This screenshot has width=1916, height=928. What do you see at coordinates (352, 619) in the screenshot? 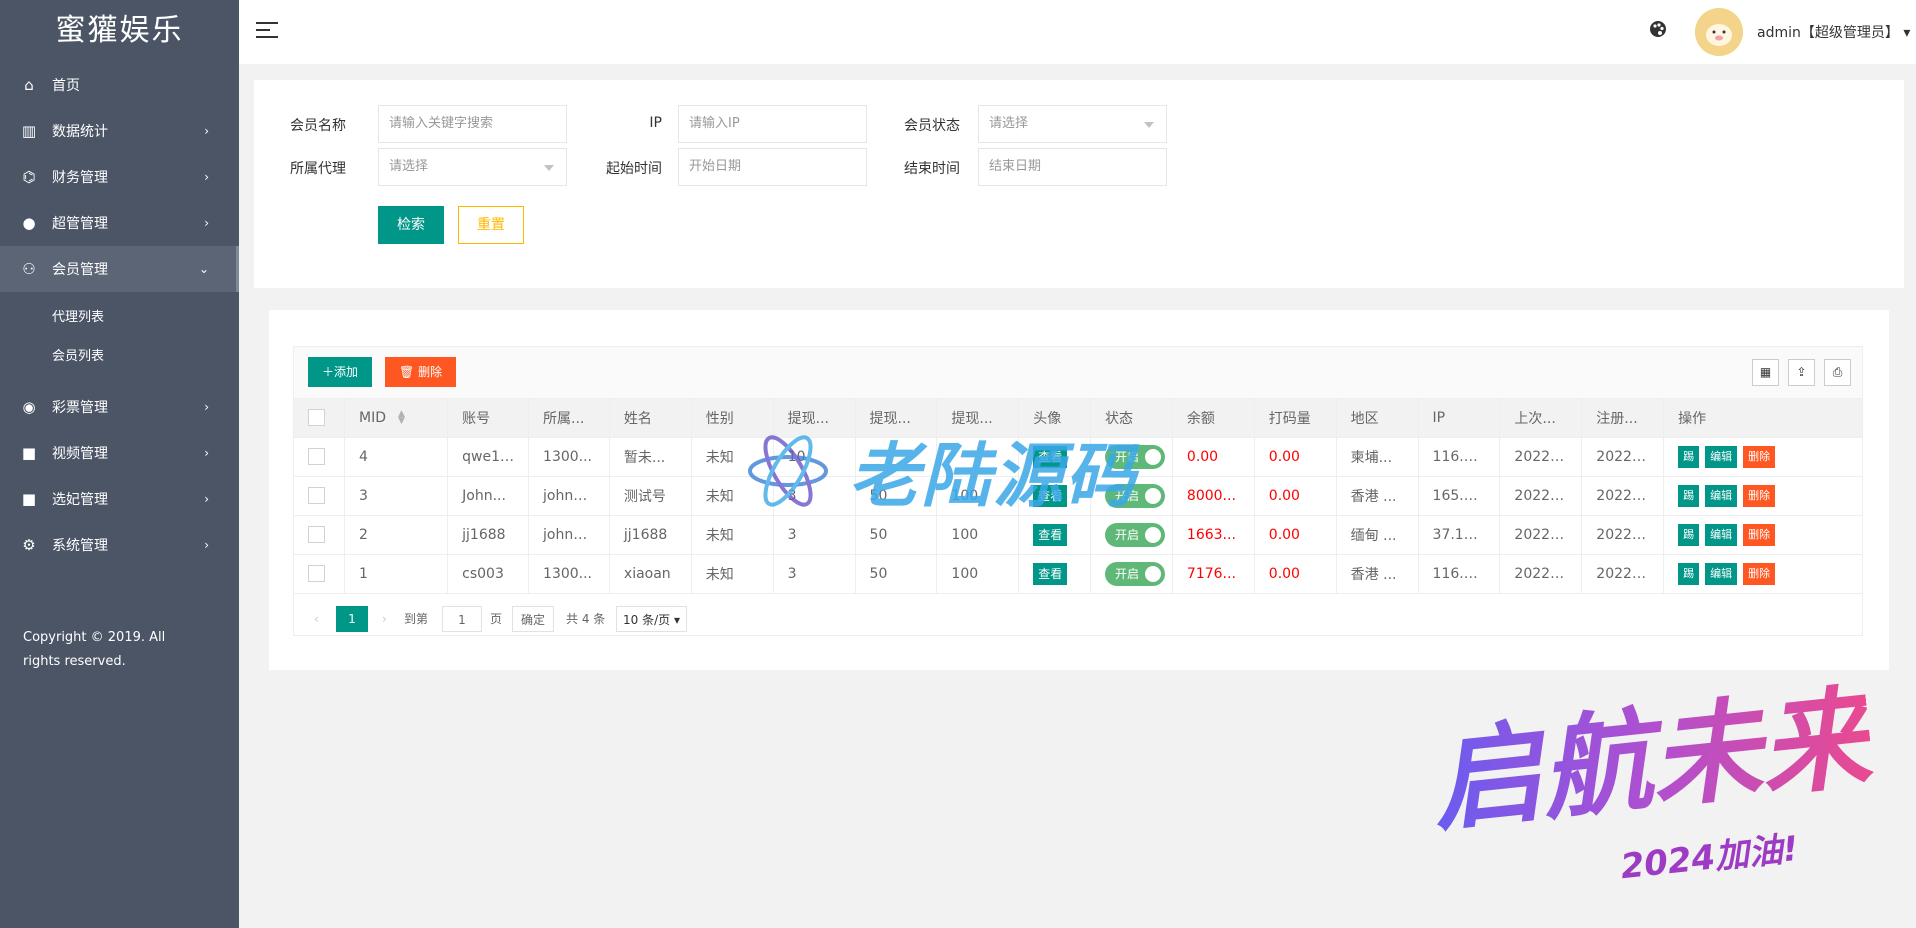
I see `page-current: 1` at bounding box center [352, 619].